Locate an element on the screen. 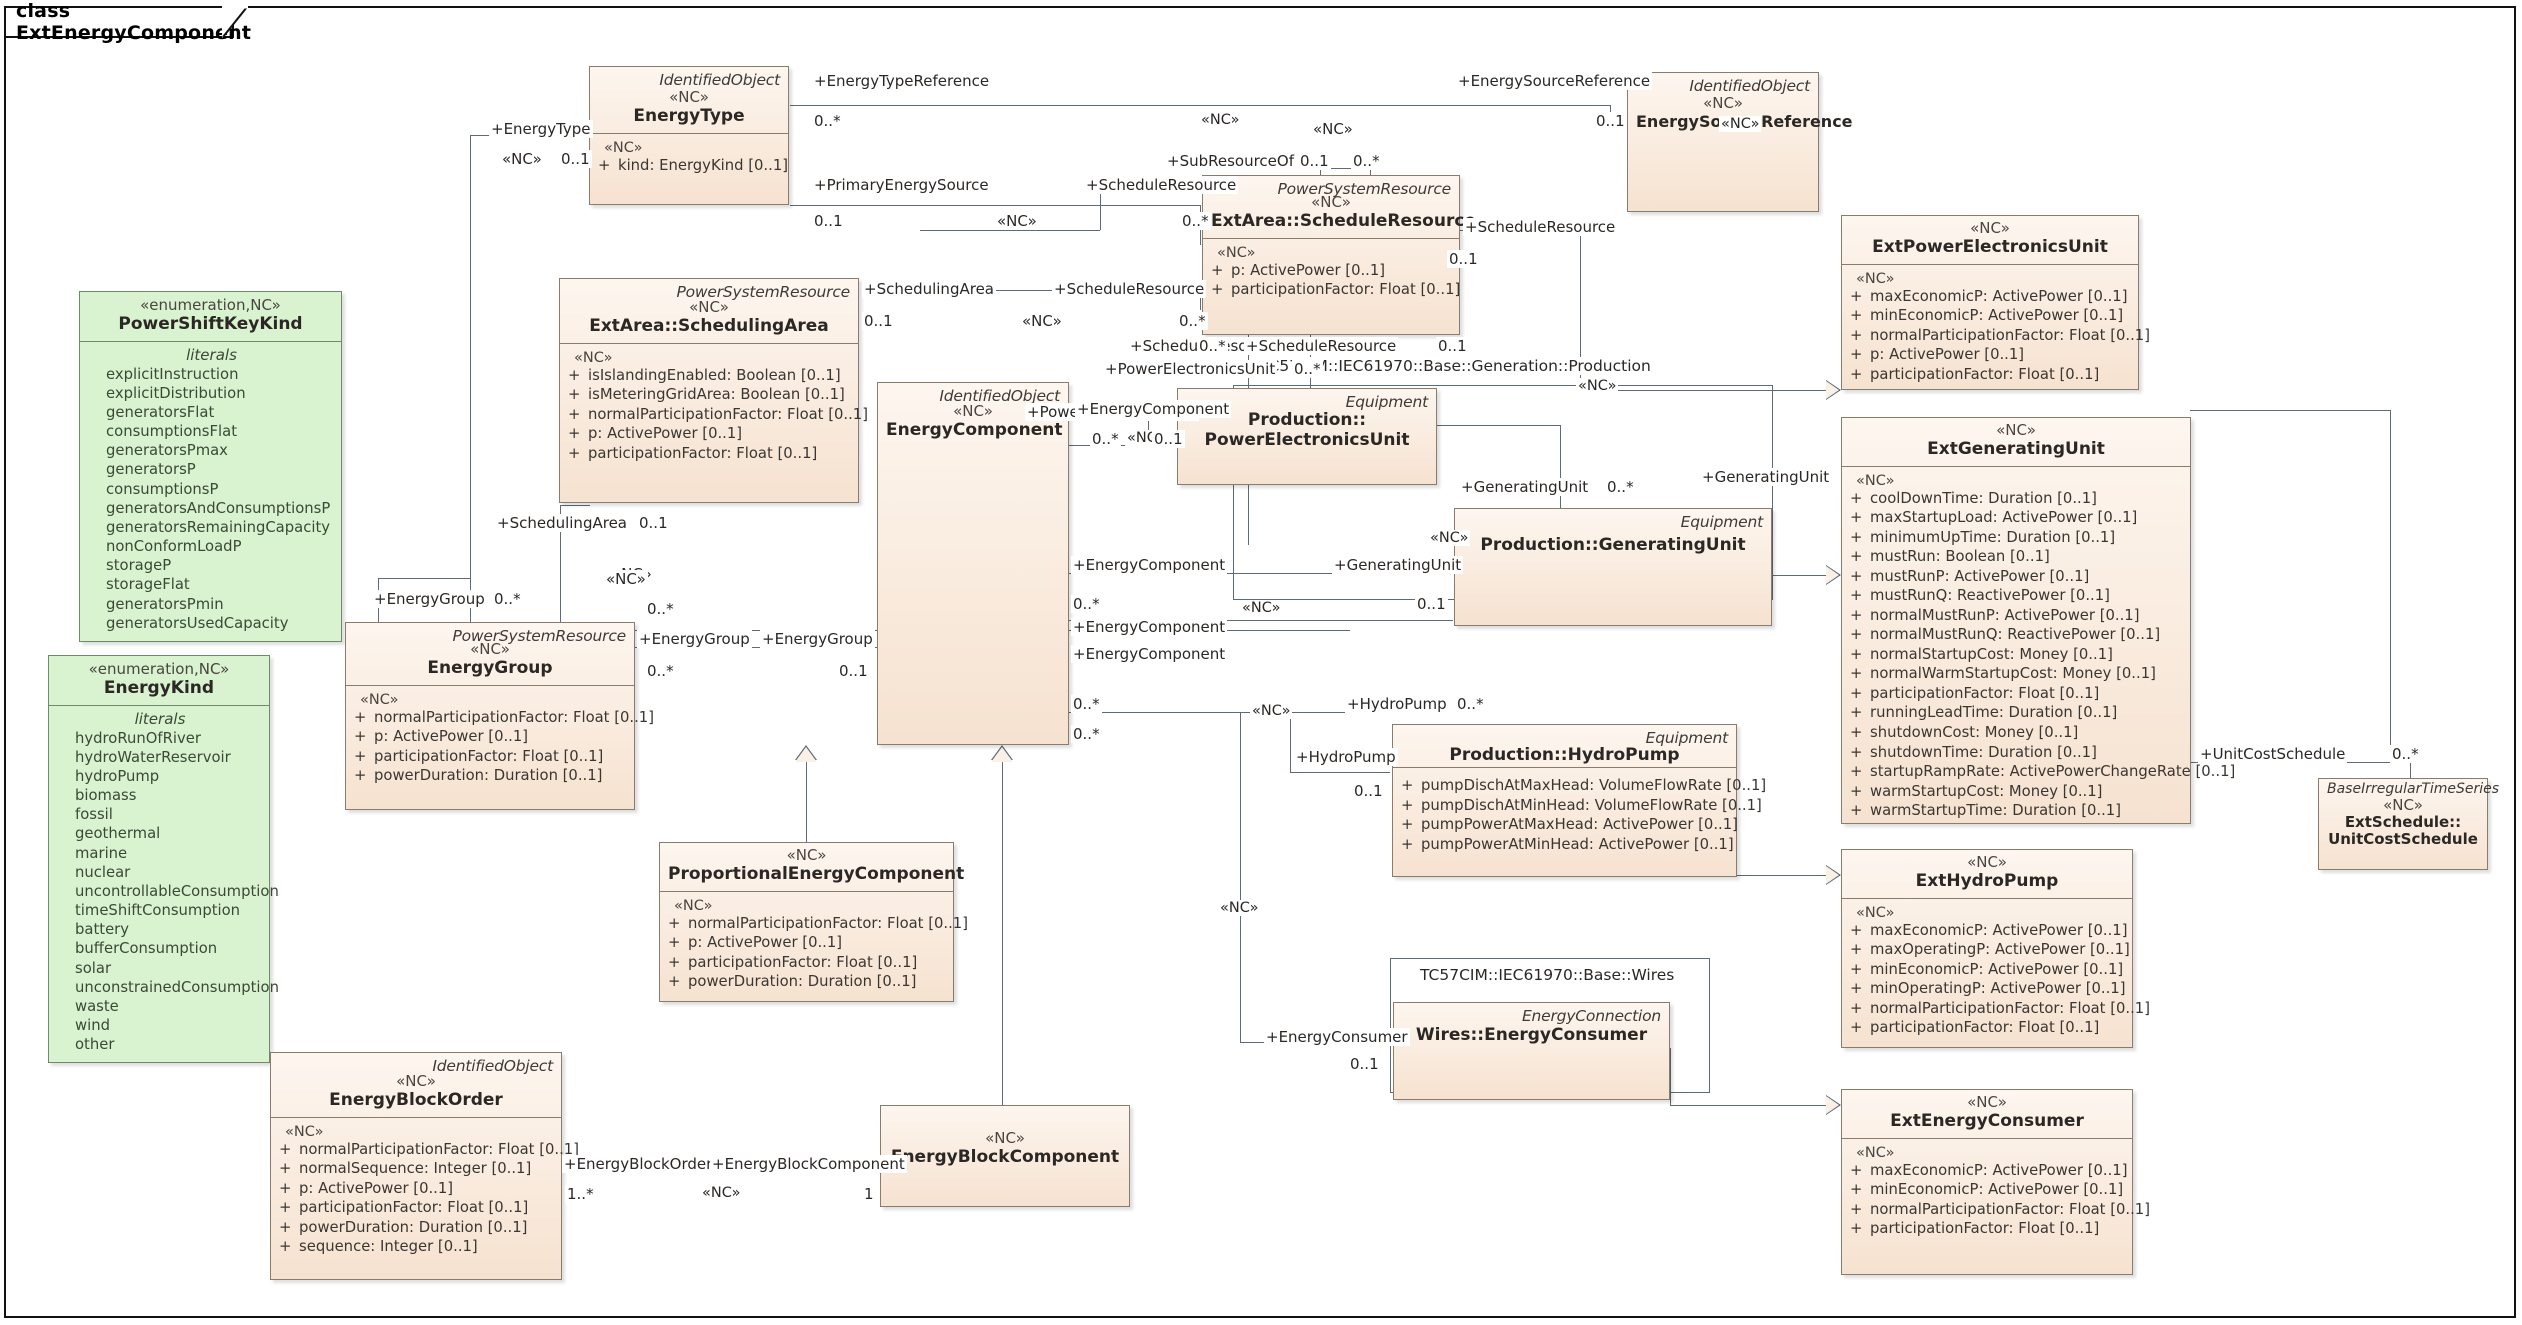  edge-label: +EnergyType is located at coordinates (541, 129).